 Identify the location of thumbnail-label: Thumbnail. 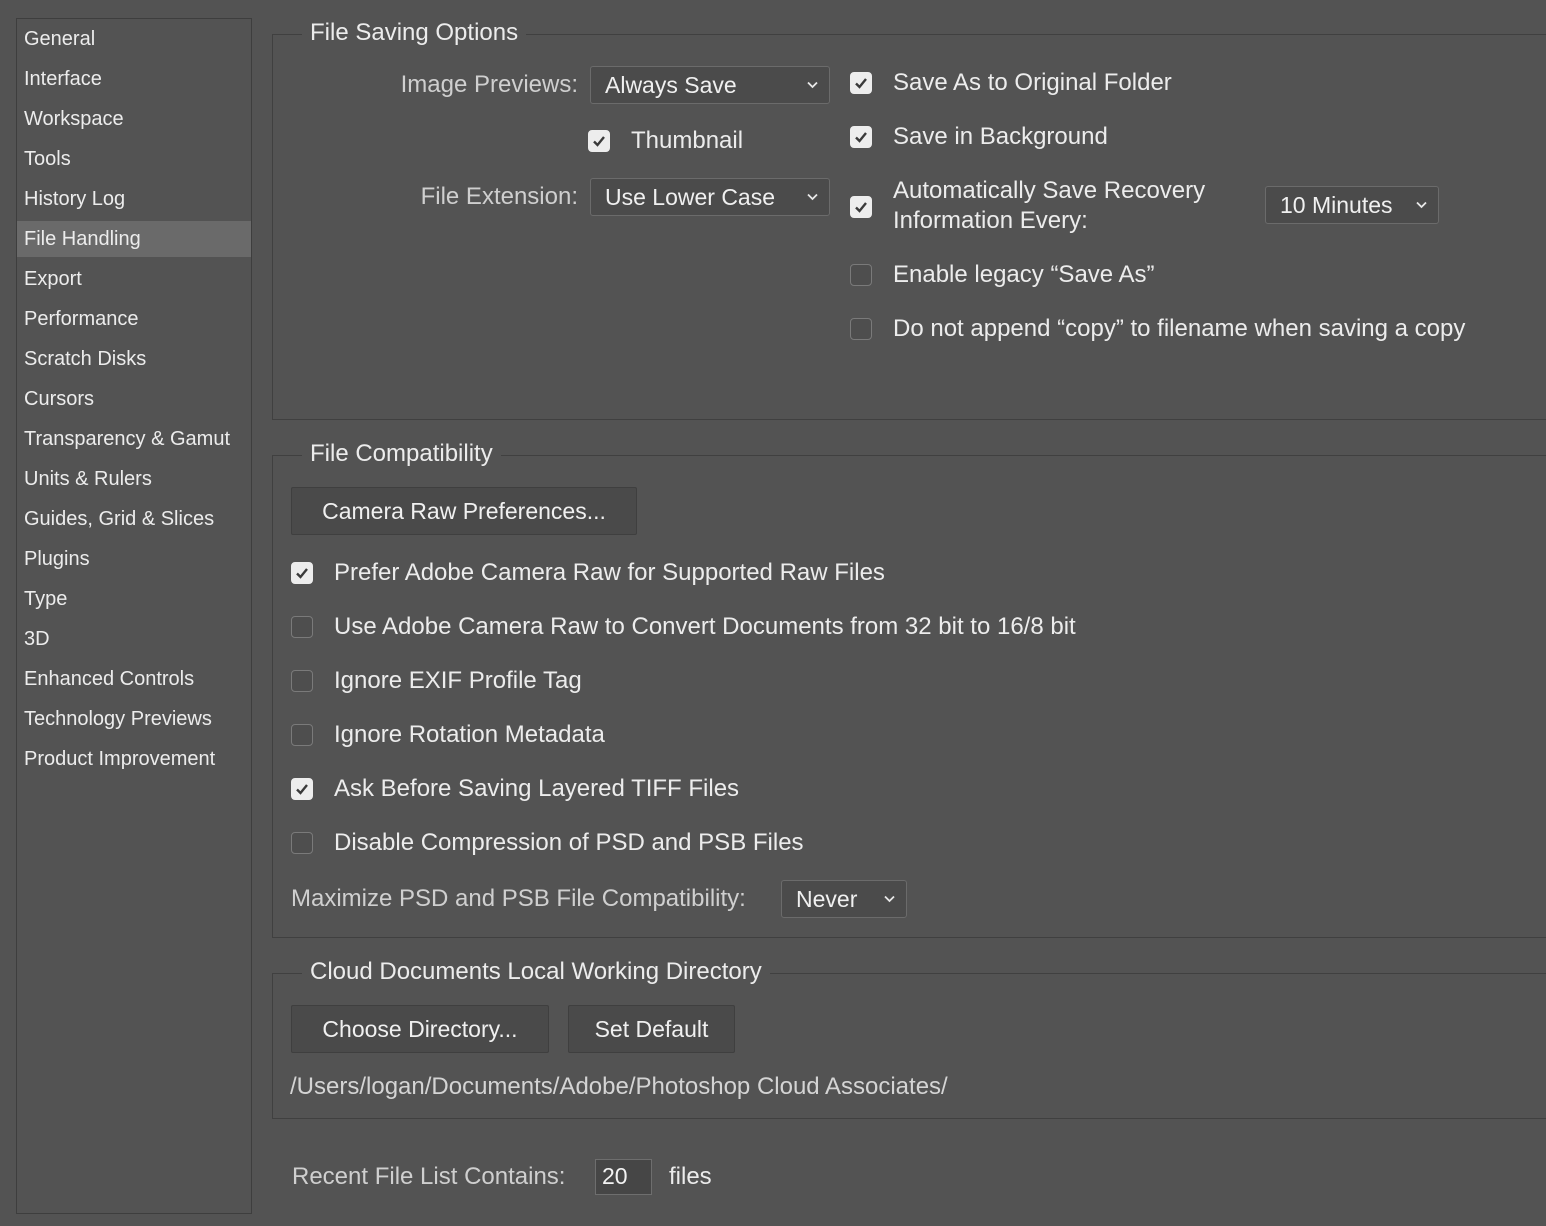
(687, 140).